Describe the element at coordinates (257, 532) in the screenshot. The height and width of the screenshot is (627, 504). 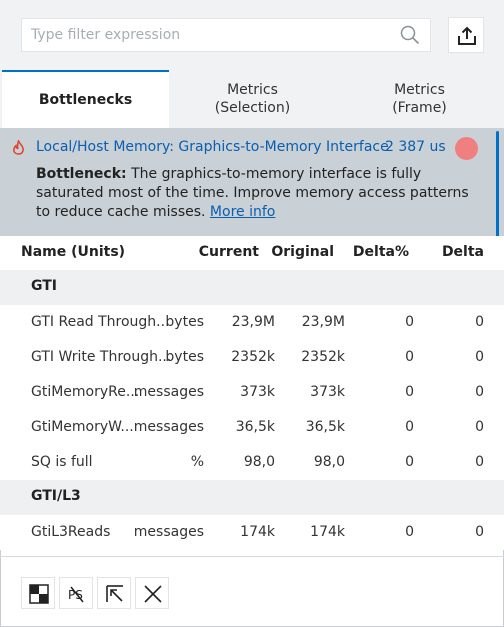
I see `metric-current: 174k` at that location.